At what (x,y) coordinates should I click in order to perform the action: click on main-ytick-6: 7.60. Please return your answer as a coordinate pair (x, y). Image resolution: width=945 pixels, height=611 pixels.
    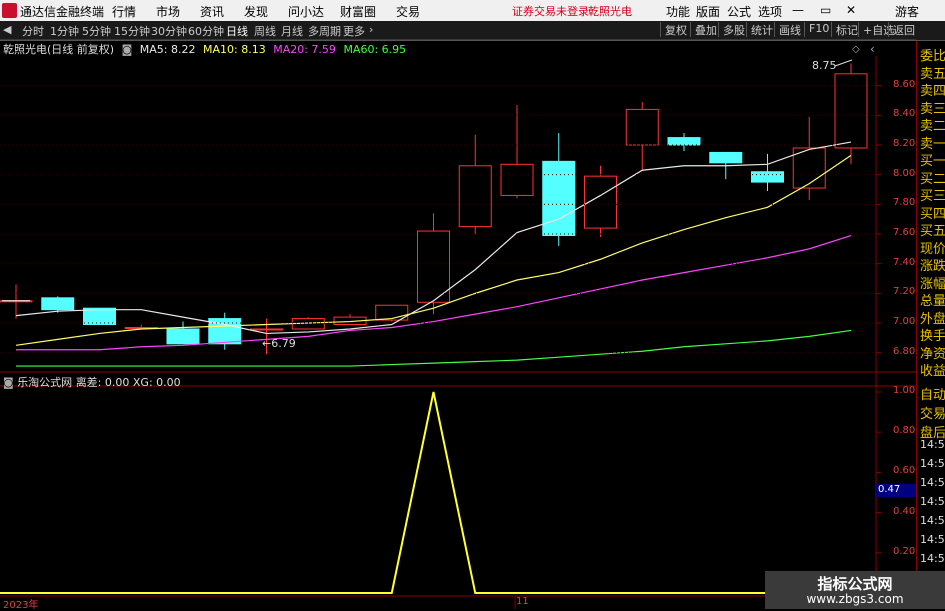
    Looking at the image, I should click on (904, 233).